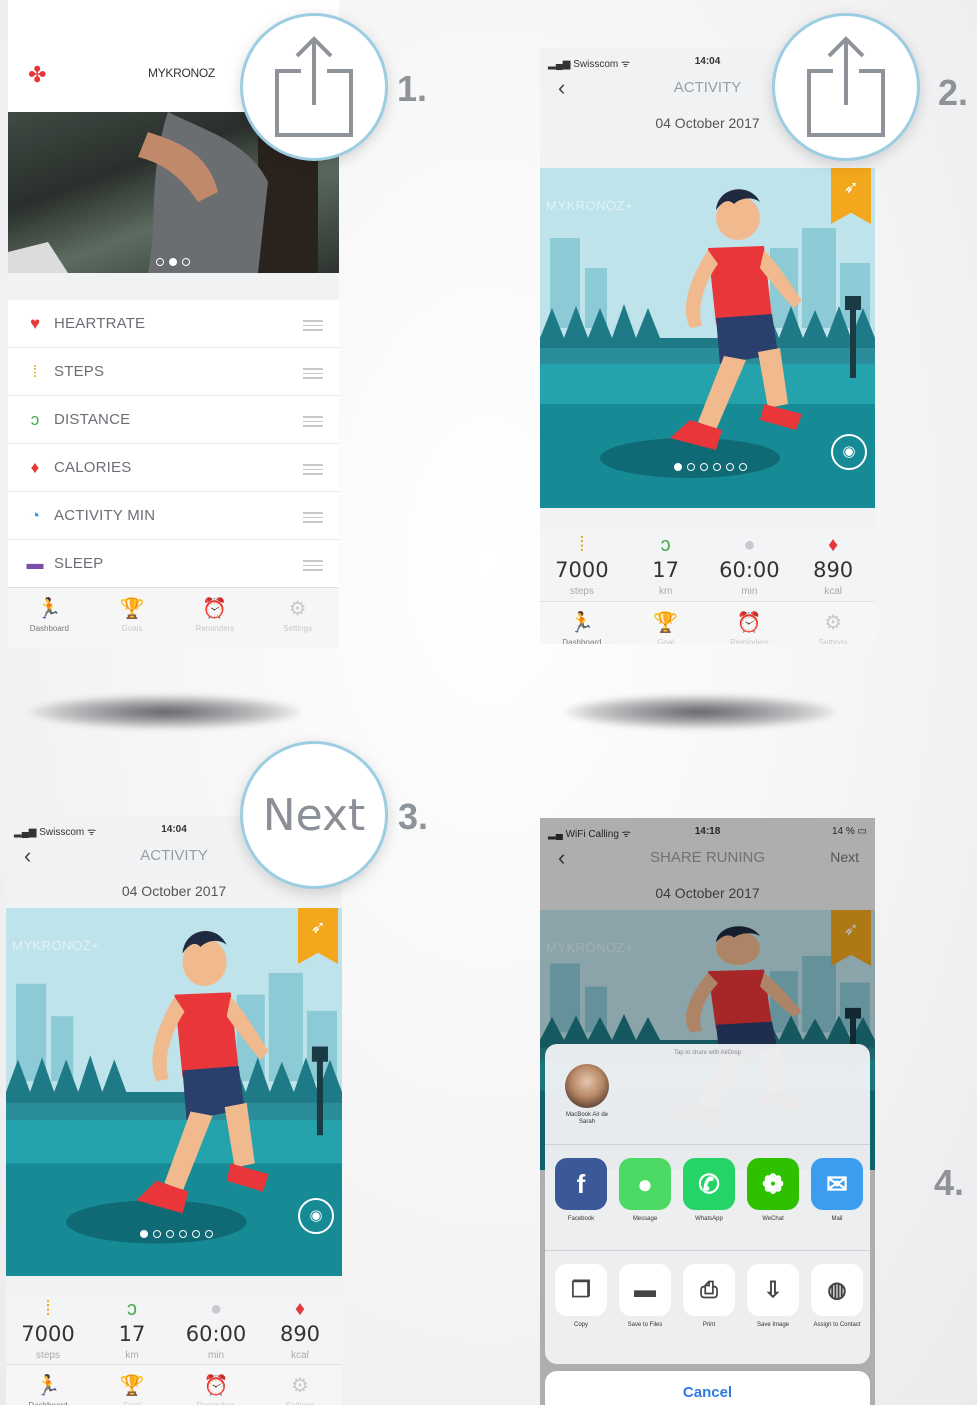 This screenshot has height=1405, width=977. What do you see at coordinates (645, 1290) in the screenshot?
I see `folder-icon: ▬` at bounding box center [645, 1290].